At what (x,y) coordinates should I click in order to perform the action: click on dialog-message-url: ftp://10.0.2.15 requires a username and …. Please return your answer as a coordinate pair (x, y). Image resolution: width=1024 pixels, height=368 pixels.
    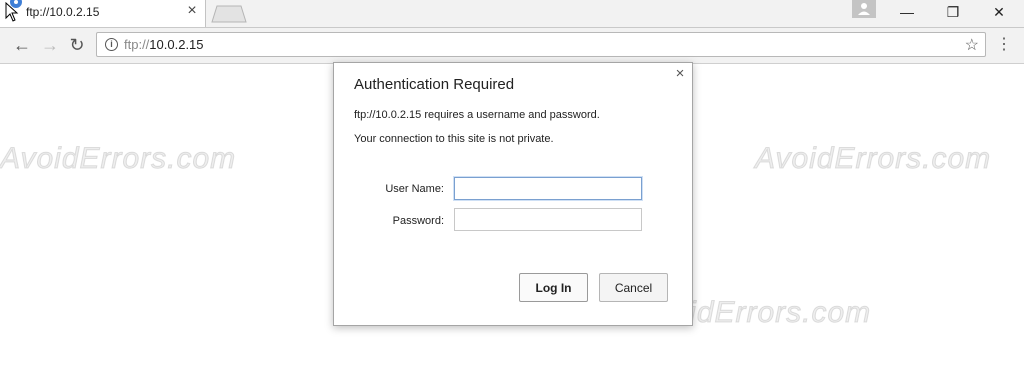
    Looking at the image, I should click on (477, 115).